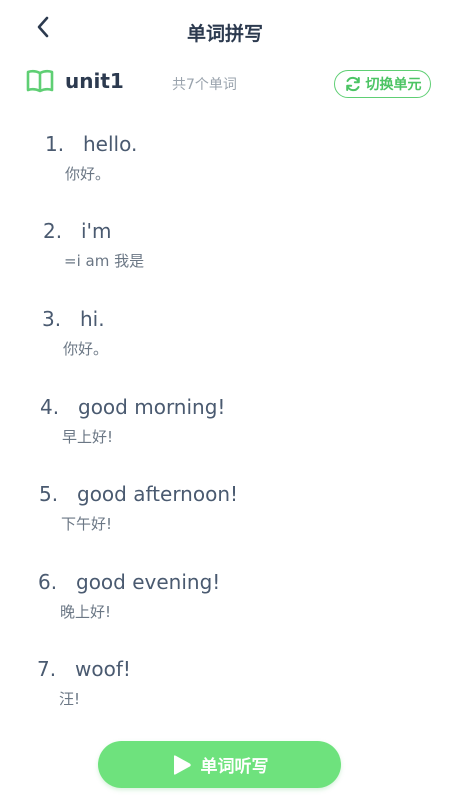  What do you see at coordinates (49, 494) in the screenshot?
I see `word-number: 5.` at bounding box center [49, 494].